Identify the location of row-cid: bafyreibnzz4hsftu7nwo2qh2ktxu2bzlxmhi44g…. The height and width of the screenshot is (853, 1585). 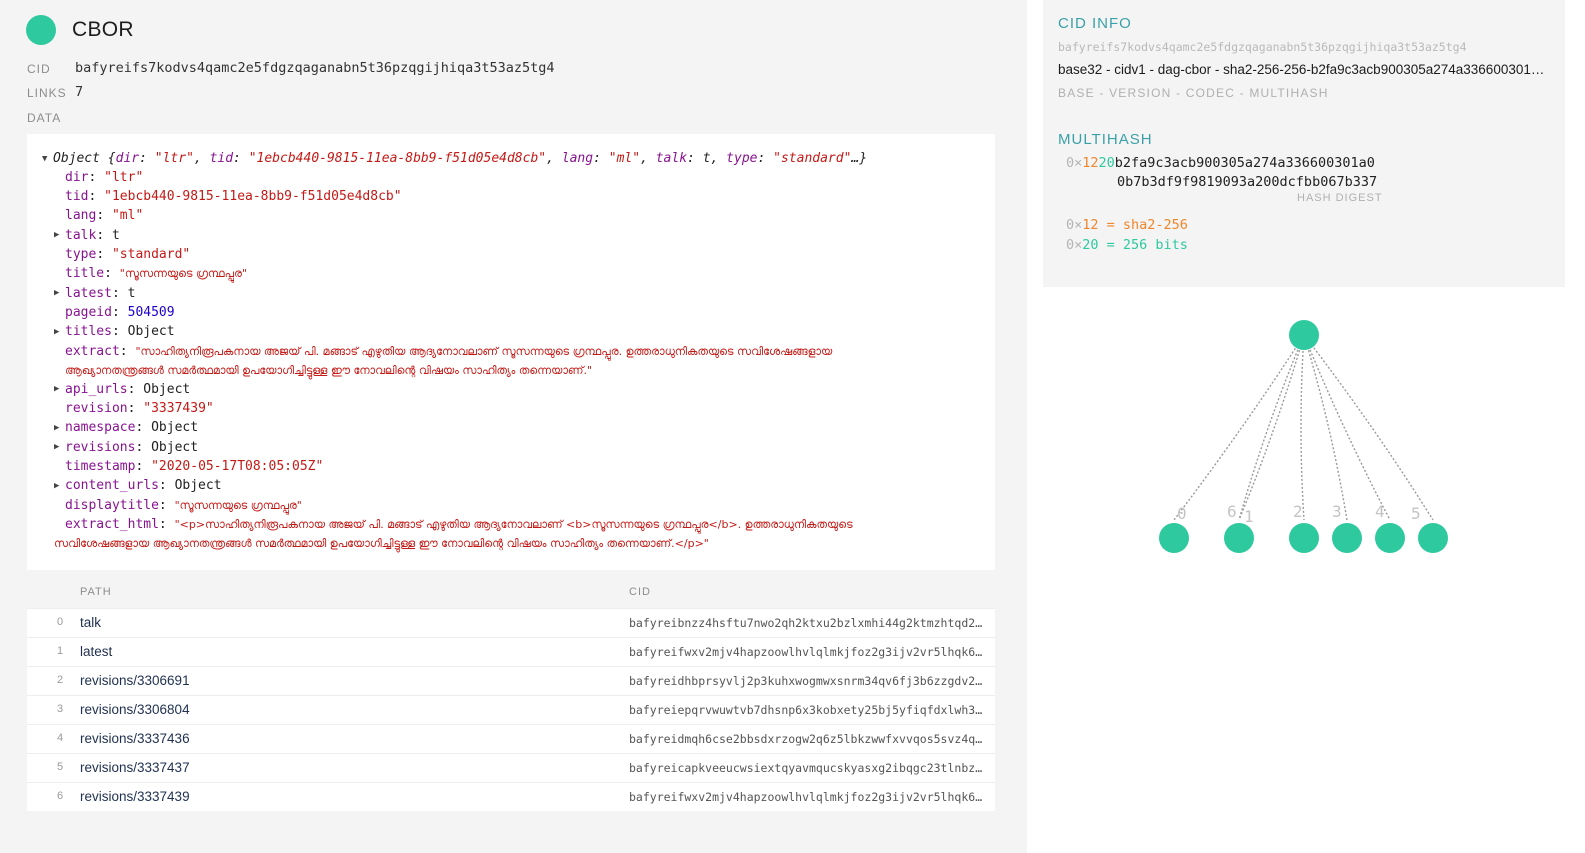
(806, 623).